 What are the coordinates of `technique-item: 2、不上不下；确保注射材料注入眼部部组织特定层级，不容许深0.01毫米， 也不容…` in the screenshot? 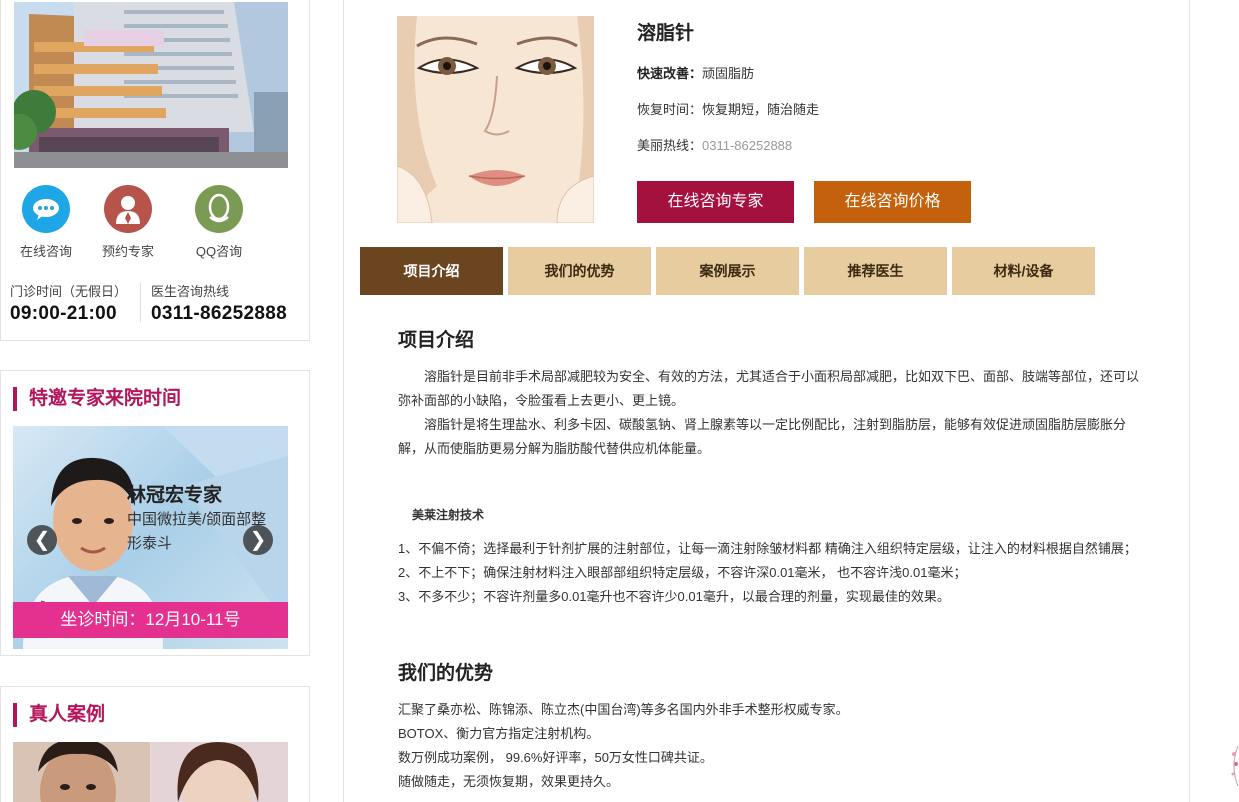 It's located at (682, 572).